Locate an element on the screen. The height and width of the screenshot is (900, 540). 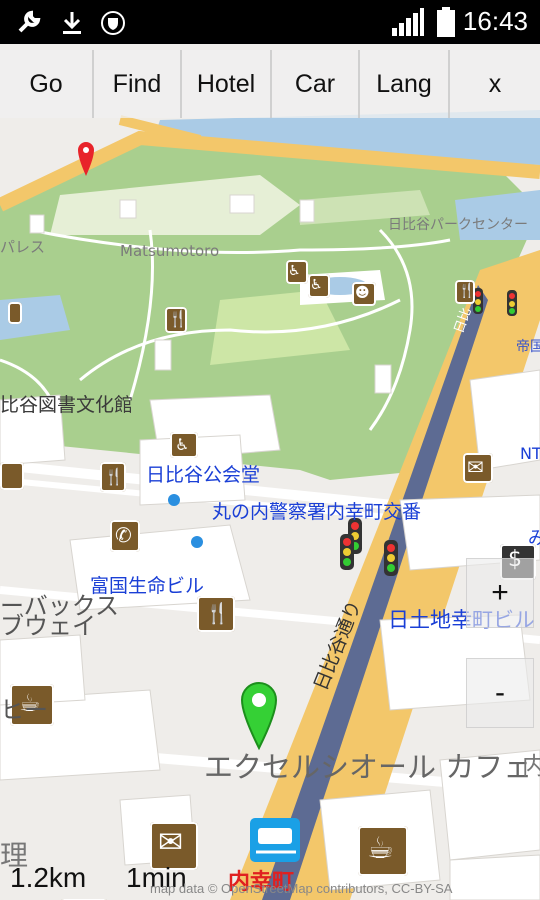
restaurant-icon: 🍴 is located at coordinates (176, 320).